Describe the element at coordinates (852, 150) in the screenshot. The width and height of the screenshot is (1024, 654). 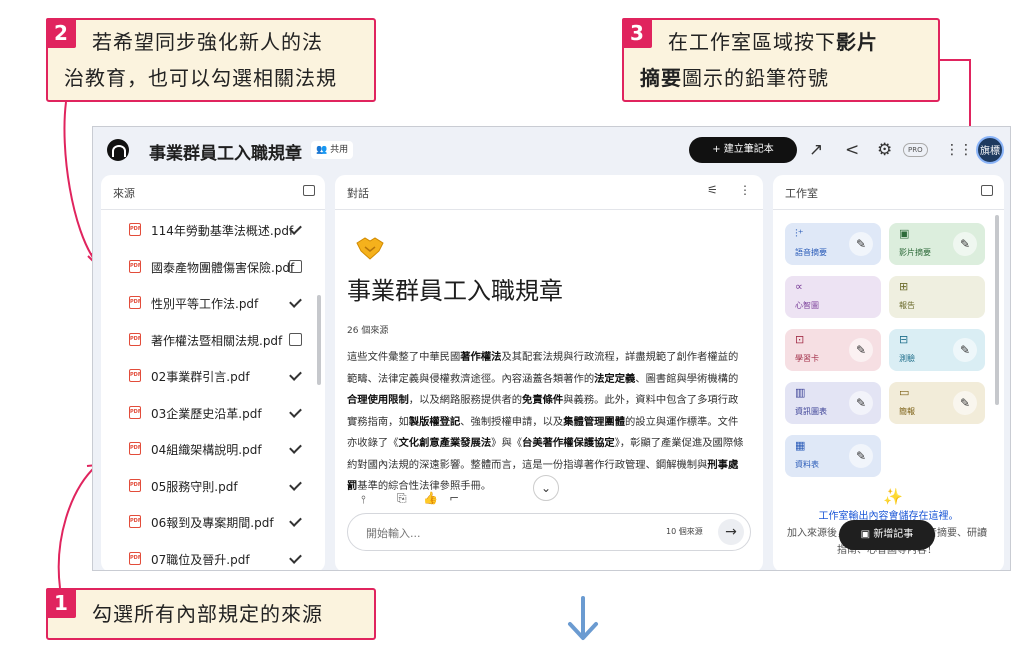
I see `share-icon: <` at that location.